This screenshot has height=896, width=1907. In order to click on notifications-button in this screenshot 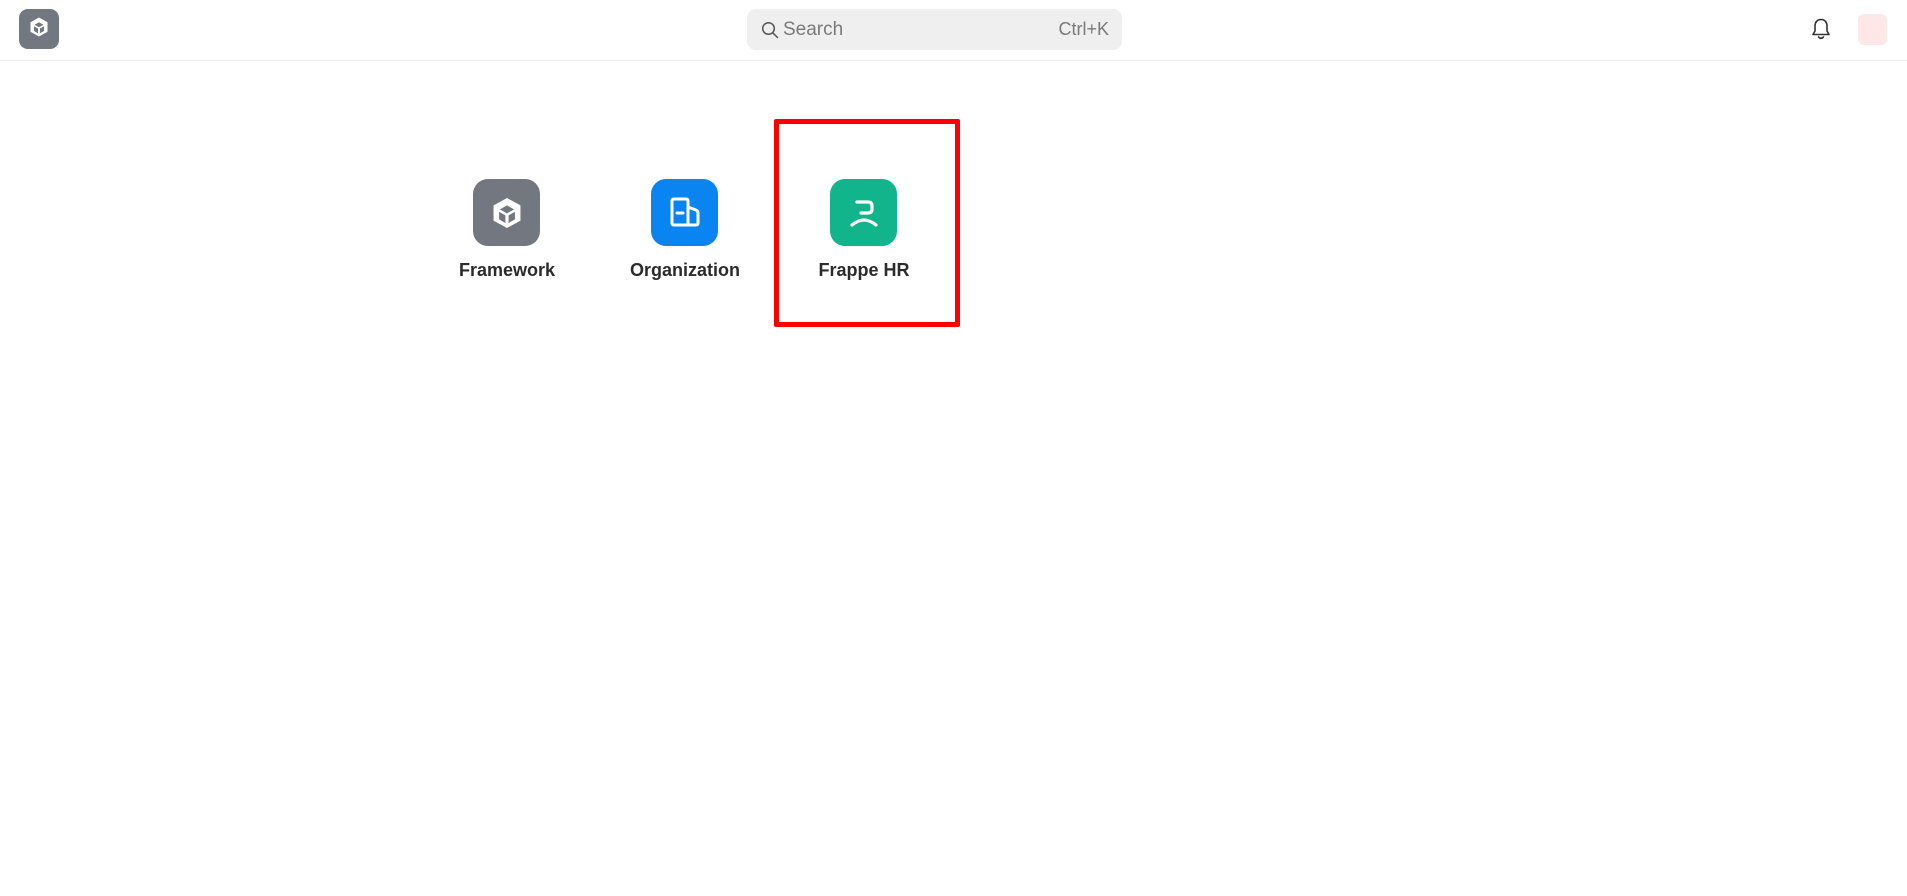, I will do `click(1821, 31)`.